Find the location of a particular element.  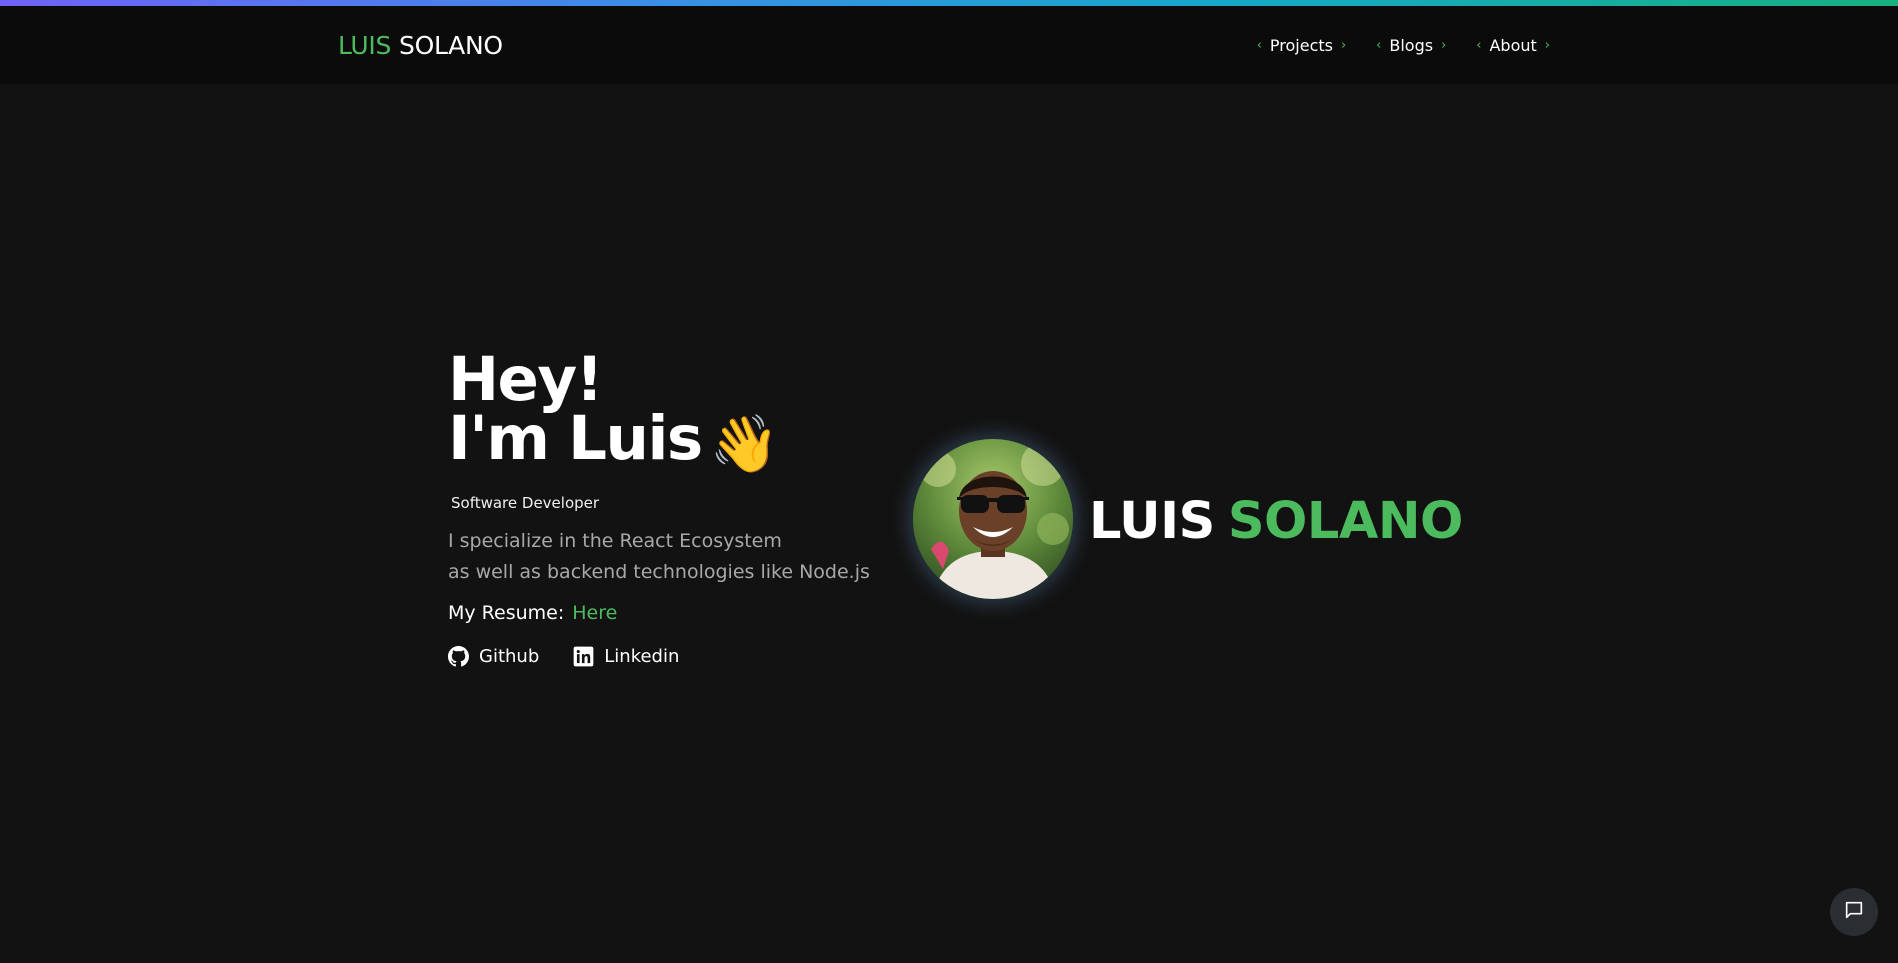

github-label: Github is located at coordinates (509, 656).